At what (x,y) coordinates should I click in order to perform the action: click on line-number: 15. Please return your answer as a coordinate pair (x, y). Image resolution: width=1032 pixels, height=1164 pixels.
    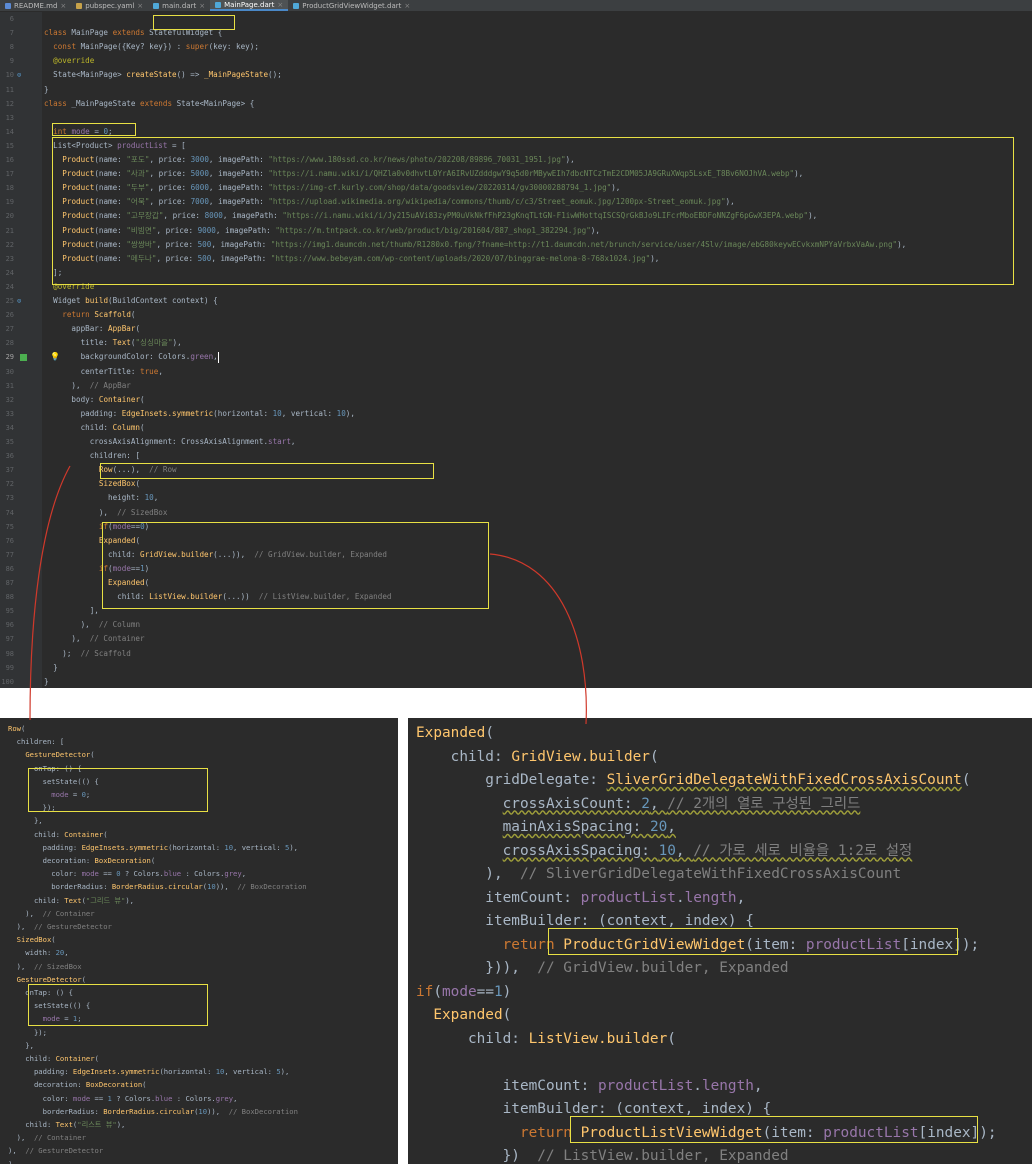
    Looking at the image, I should click on (9, 145).